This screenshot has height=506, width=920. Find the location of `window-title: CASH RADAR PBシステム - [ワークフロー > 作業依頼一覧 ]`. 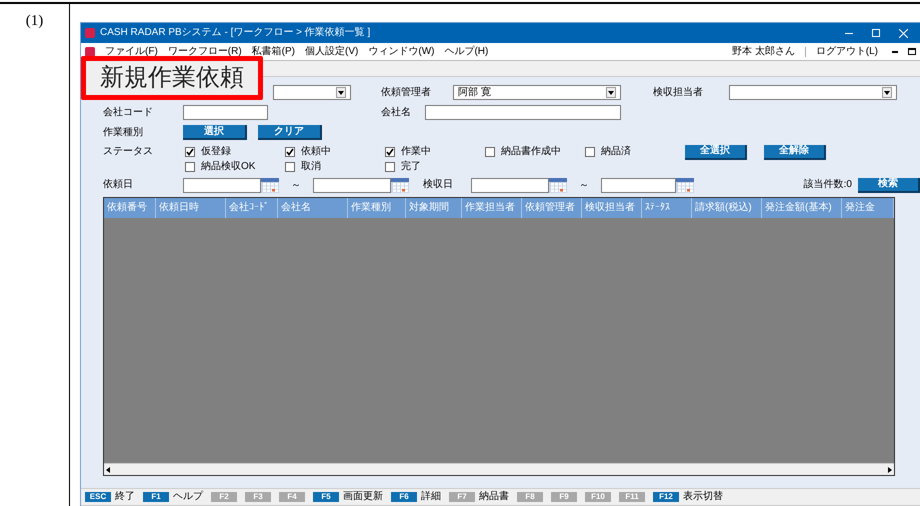

window-title: CASH RADAR PBシステム - [ワークフロー > 作業依頼一覧 ] is located at coordinates (236, 33).